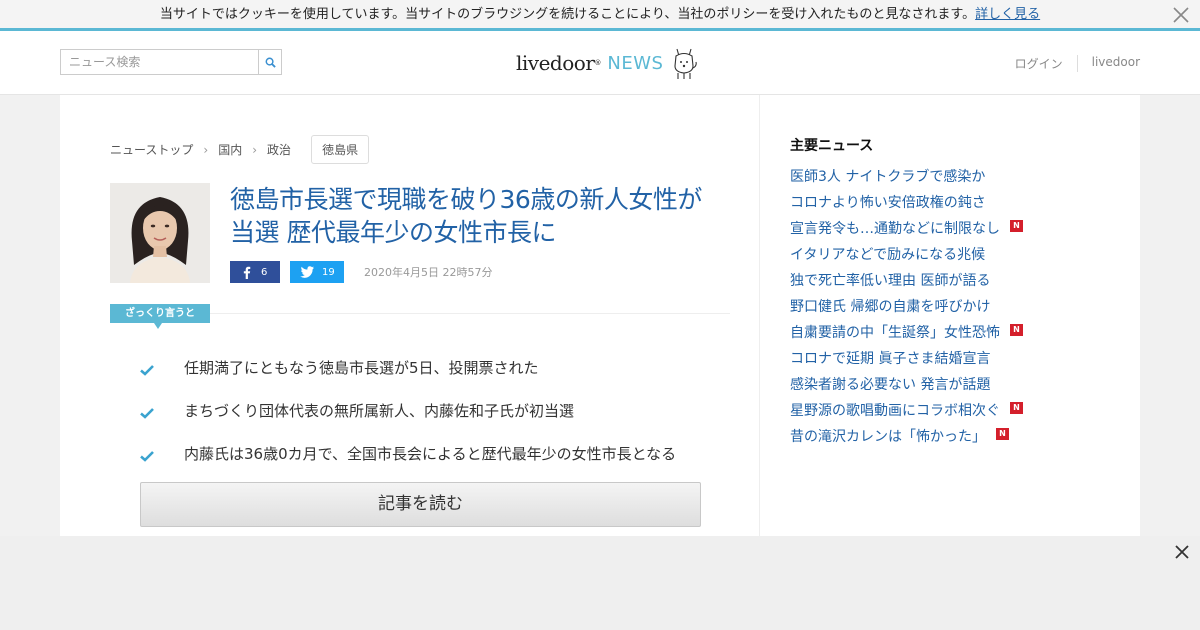  Describe the element at coordinates (317, 272) in the screenshot. I see `twitter-share-button: 19` at that location.